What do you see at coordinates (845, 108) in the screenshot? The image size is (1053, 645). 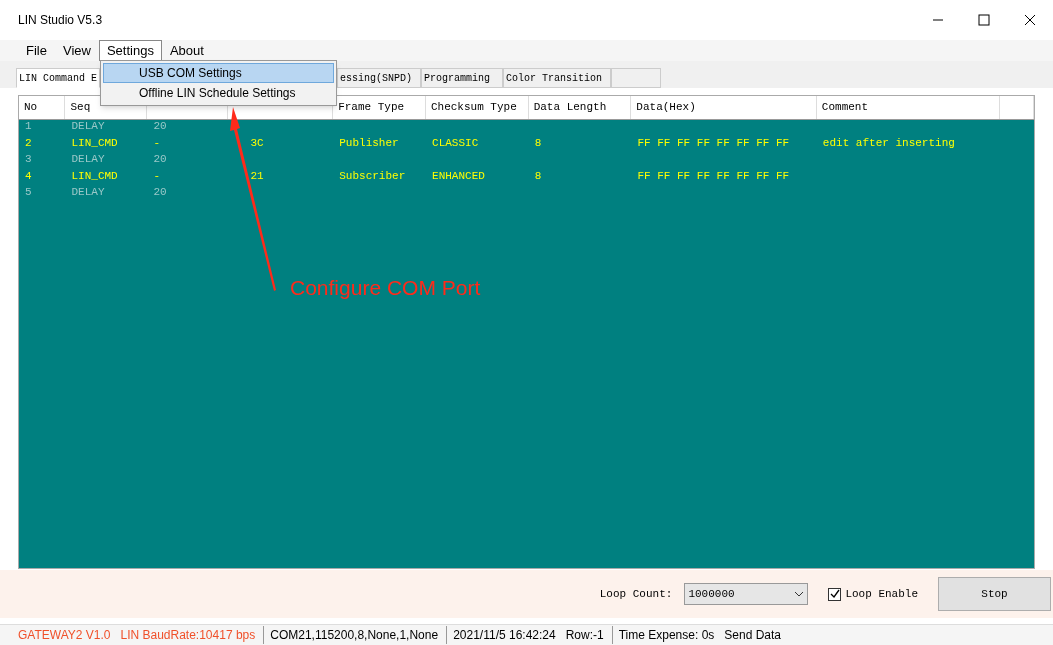 I see `column-header: Comment` at bounding box center [845, 108].